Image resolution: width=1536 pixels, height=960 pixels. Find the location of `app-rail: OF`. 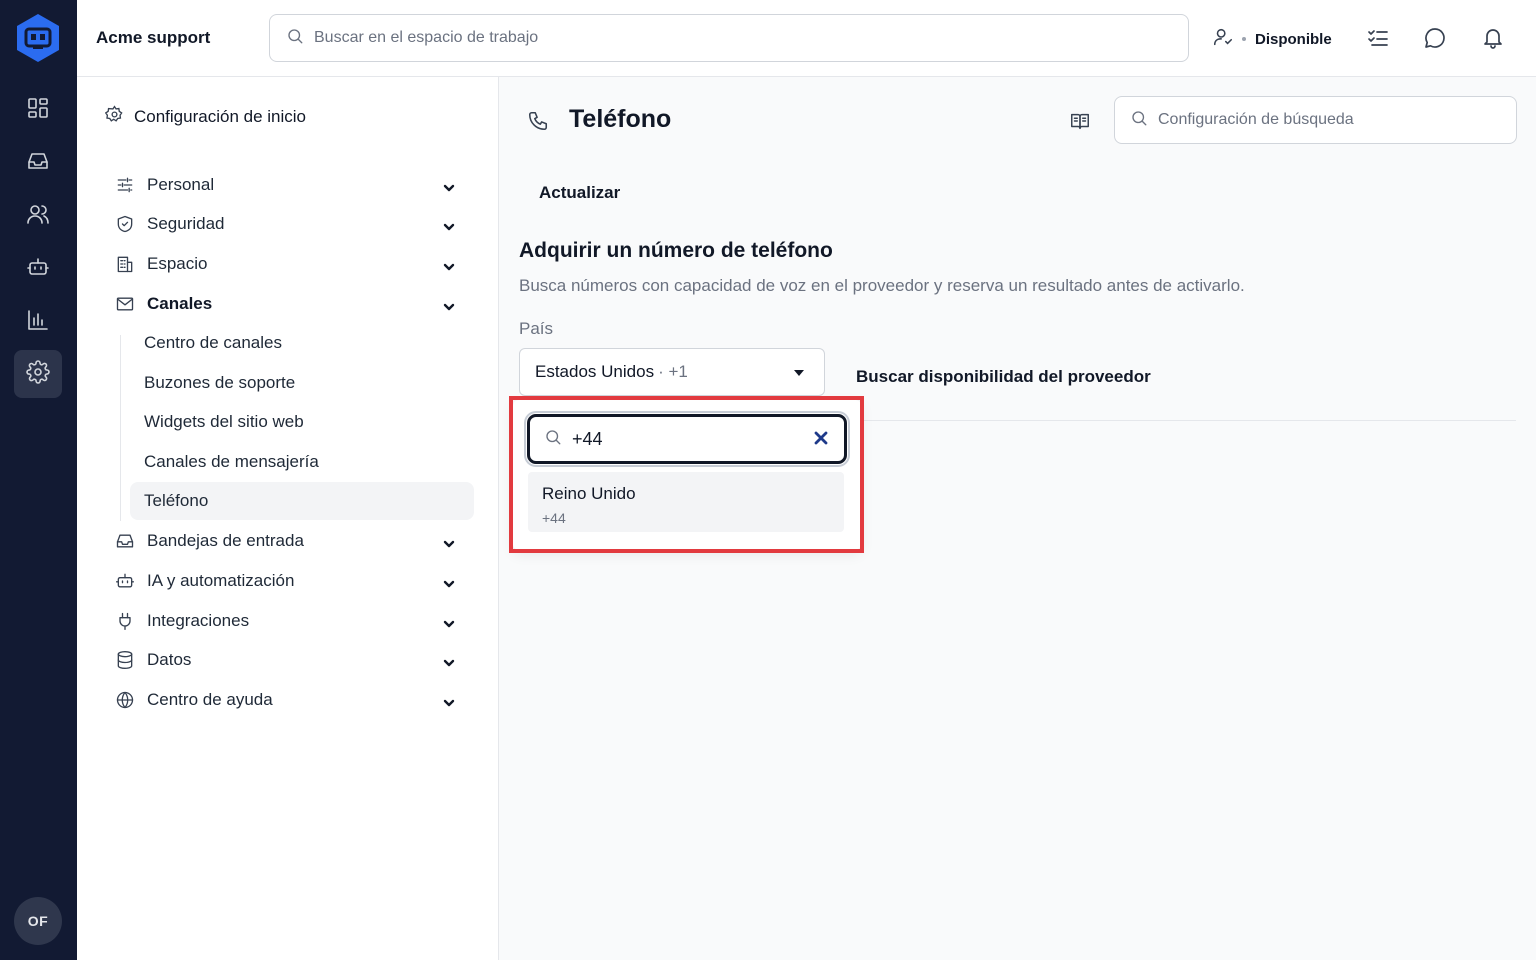

app-rail: OF is located at coordinates (38, 480).